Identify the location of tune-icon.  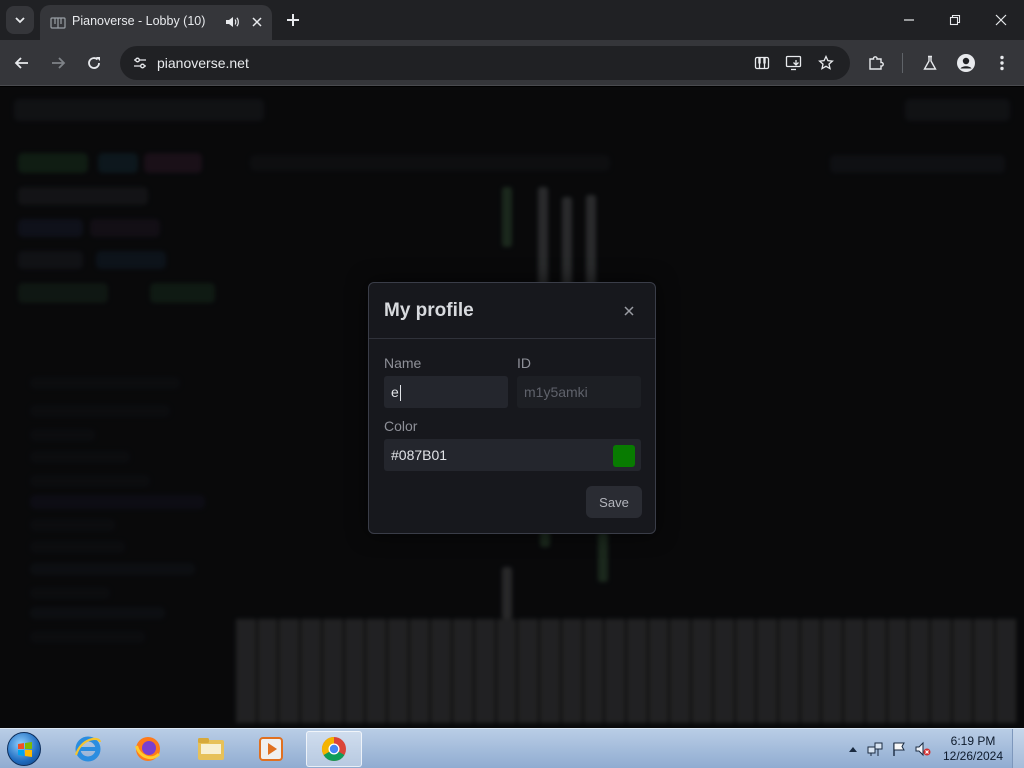
(140, 63).